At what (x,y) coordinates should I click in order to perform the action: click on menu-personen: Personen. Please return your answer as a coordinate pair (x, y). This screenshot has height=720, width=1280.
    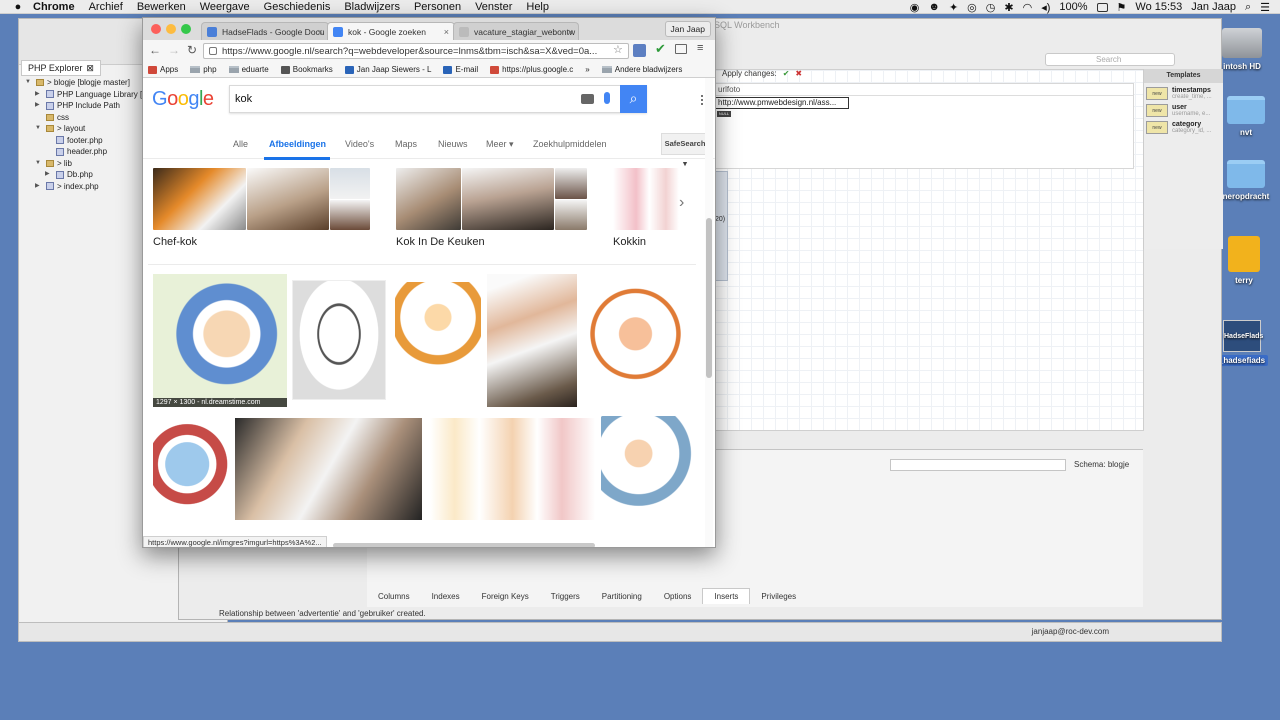
    Looking at the image, I should click on (437, 7).